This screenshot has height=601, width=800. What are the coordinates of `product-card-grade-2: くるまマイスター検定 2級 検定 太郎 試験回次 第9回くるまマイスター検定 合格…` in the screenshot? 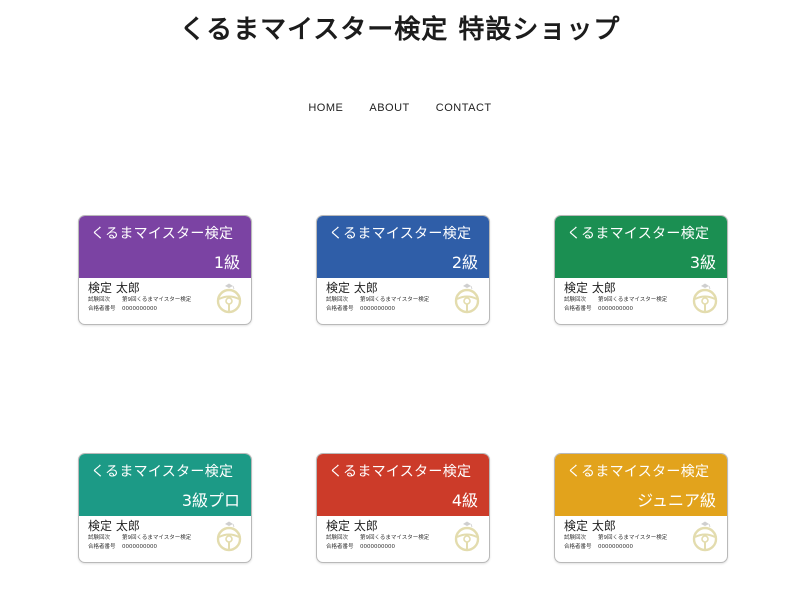 It's located at (403, 270).